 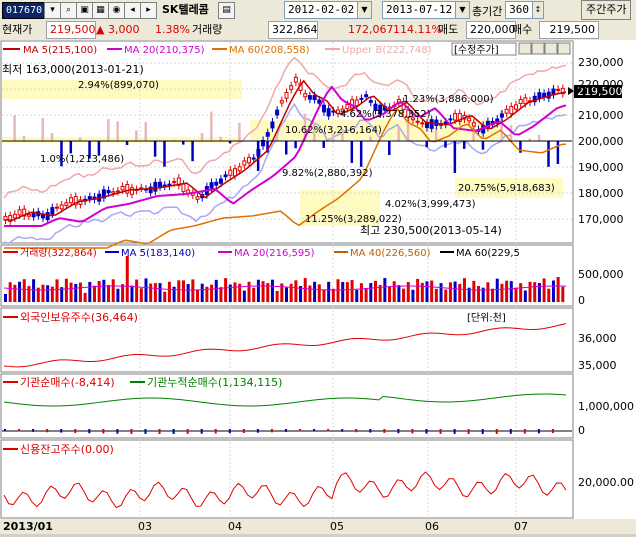 What do you see at coordinates (226, 10) in the screenshot?
I see `memo-icon: ▤` at bounding box center [226, 10].